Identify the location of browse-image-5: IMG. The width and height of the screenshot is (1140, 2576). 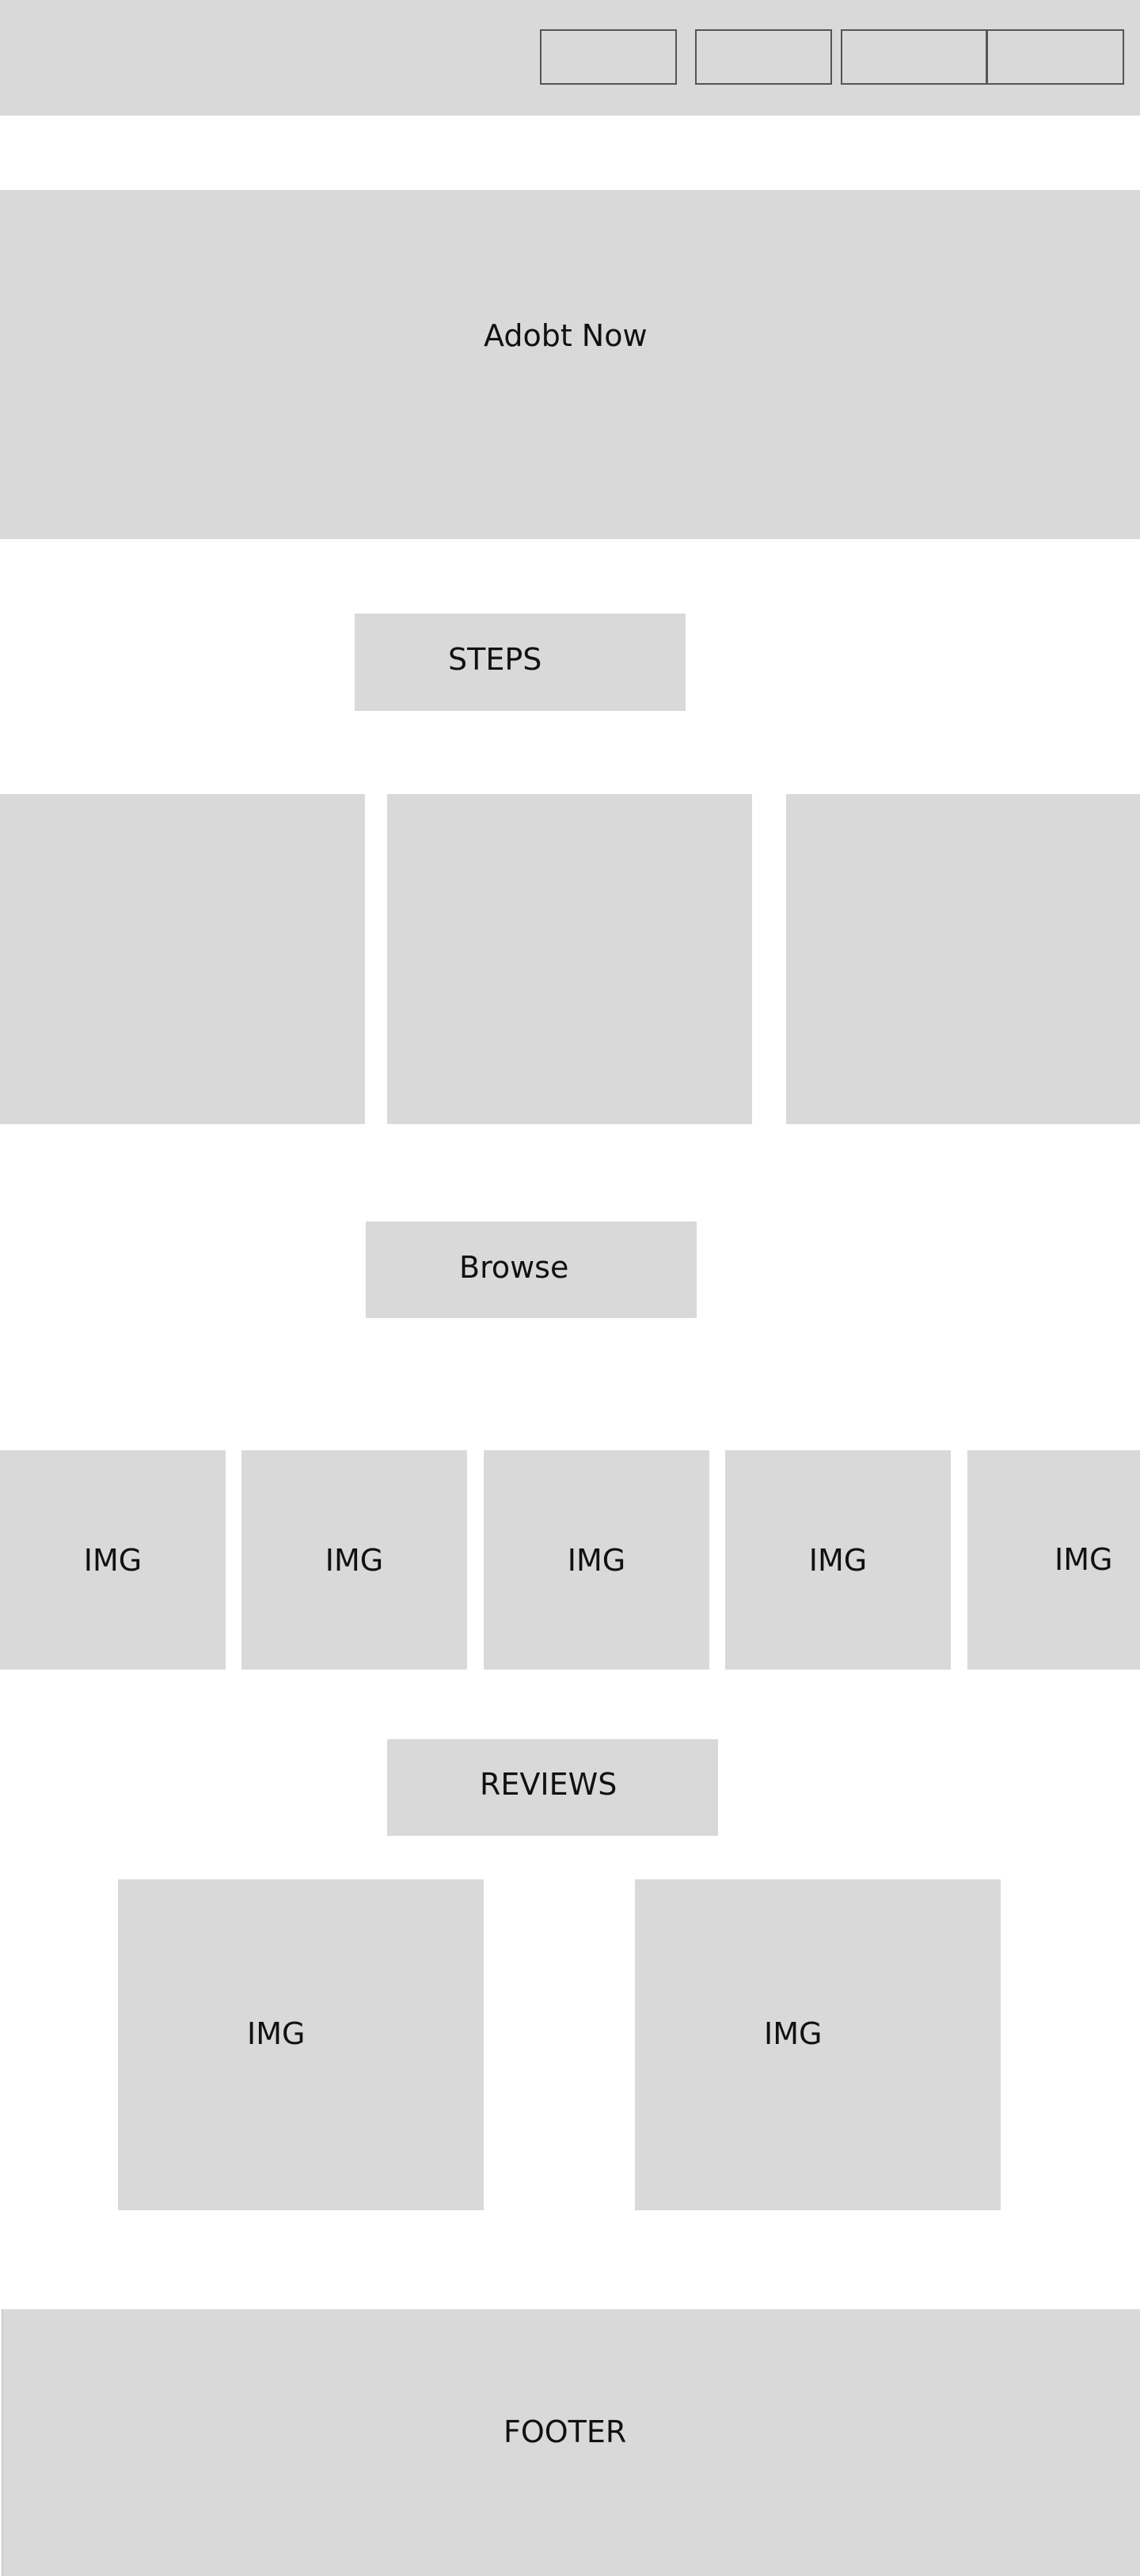
(1053, 1560).